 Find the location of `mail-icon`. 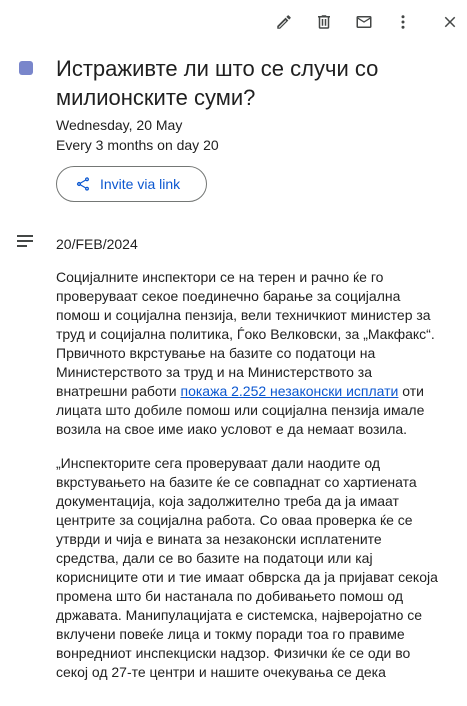

mail-icon is located at coordinates (364, 22).